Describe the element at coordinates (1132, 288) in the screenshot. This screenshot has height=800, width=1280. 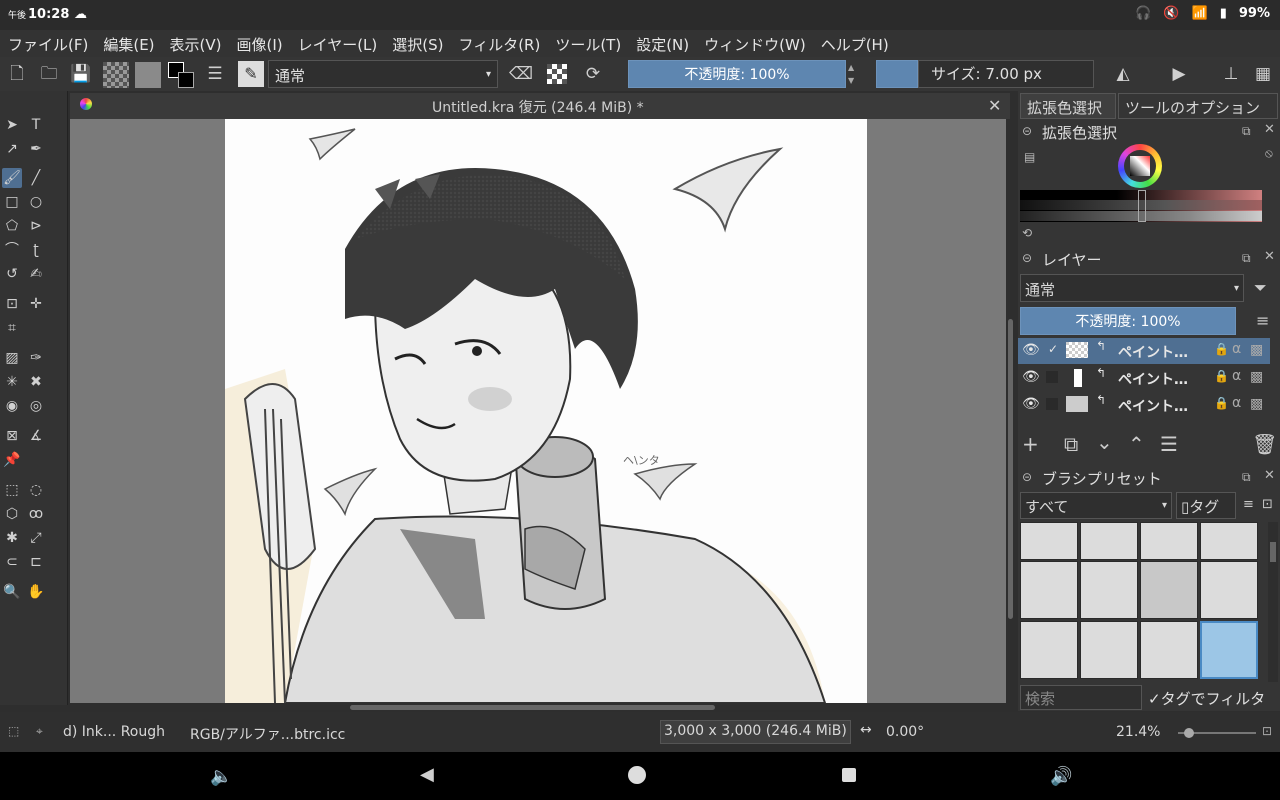
I see `layer-blend-select: 通常 ▾` at that location.